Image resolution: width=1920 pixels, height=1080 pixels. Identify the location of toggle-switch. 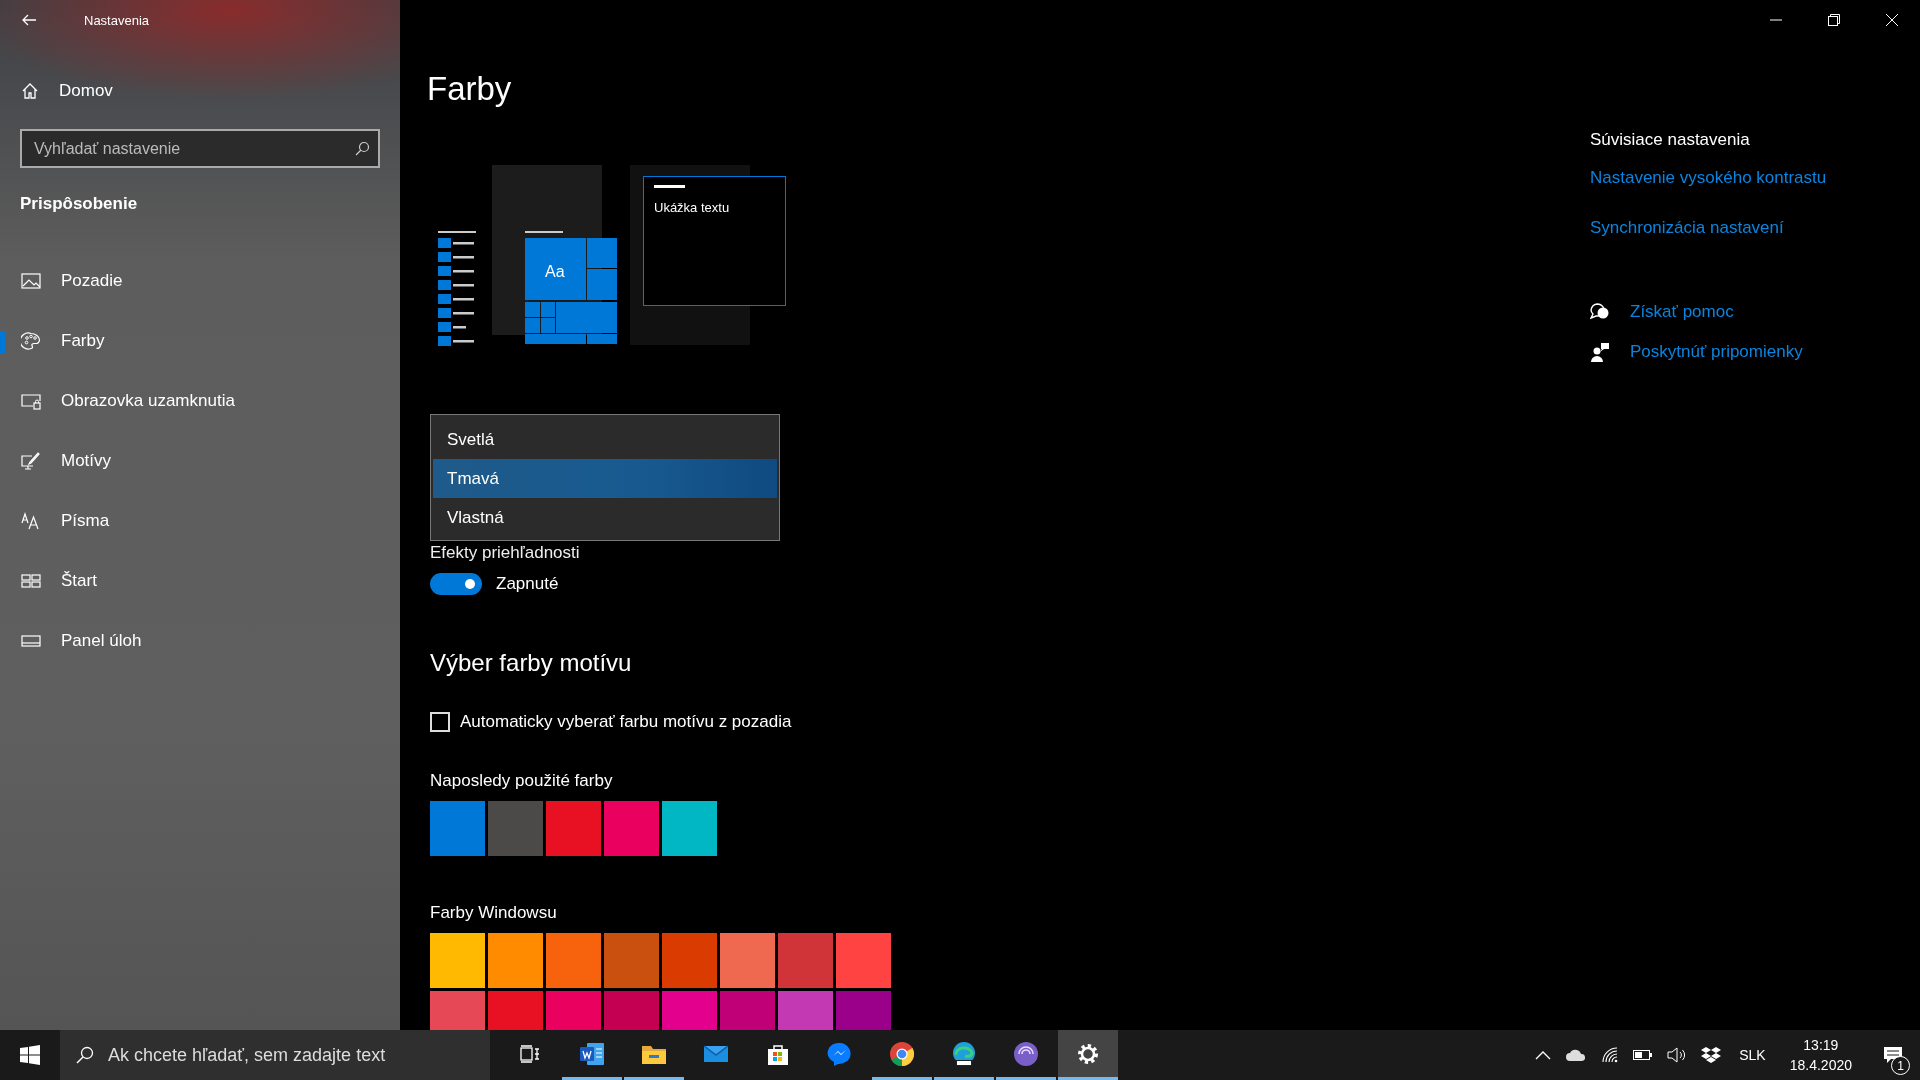
(456, 584).